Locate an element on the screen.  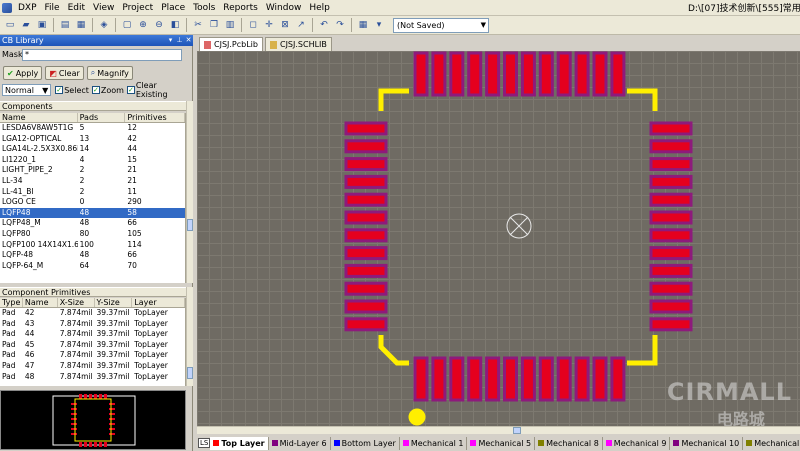
pad-right is located at coordinates (671, 324).